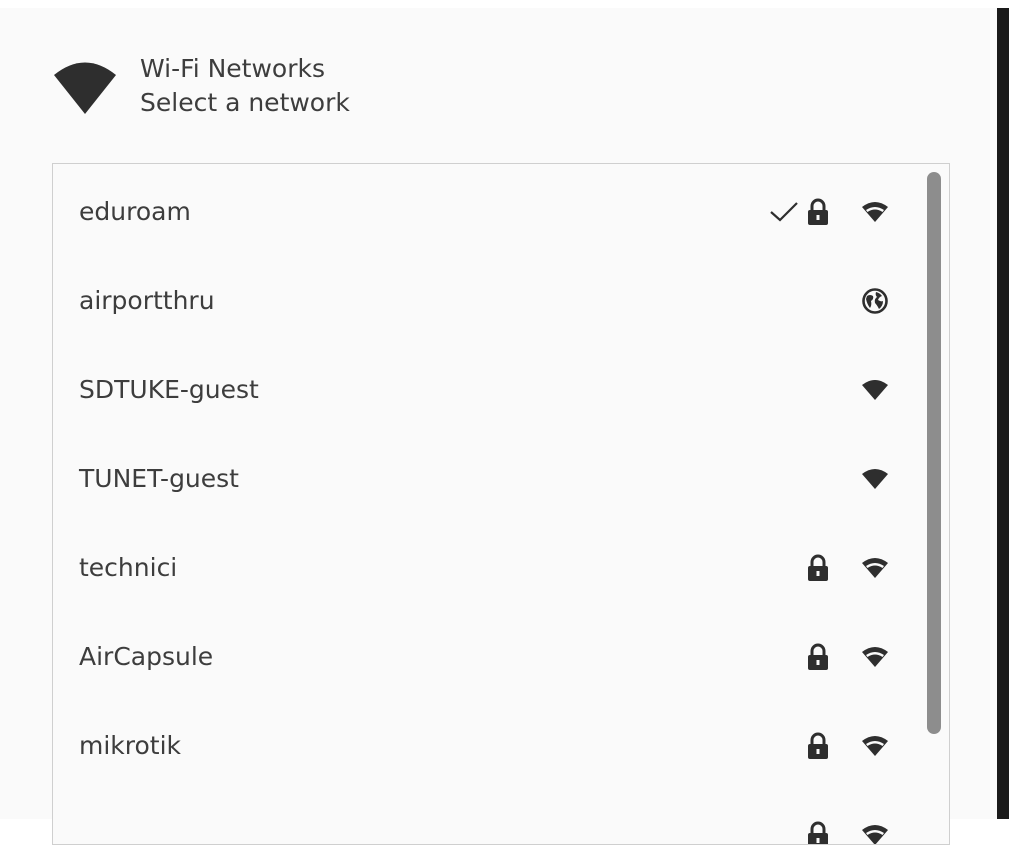  I want to click on top-strip, so click(498, 4).